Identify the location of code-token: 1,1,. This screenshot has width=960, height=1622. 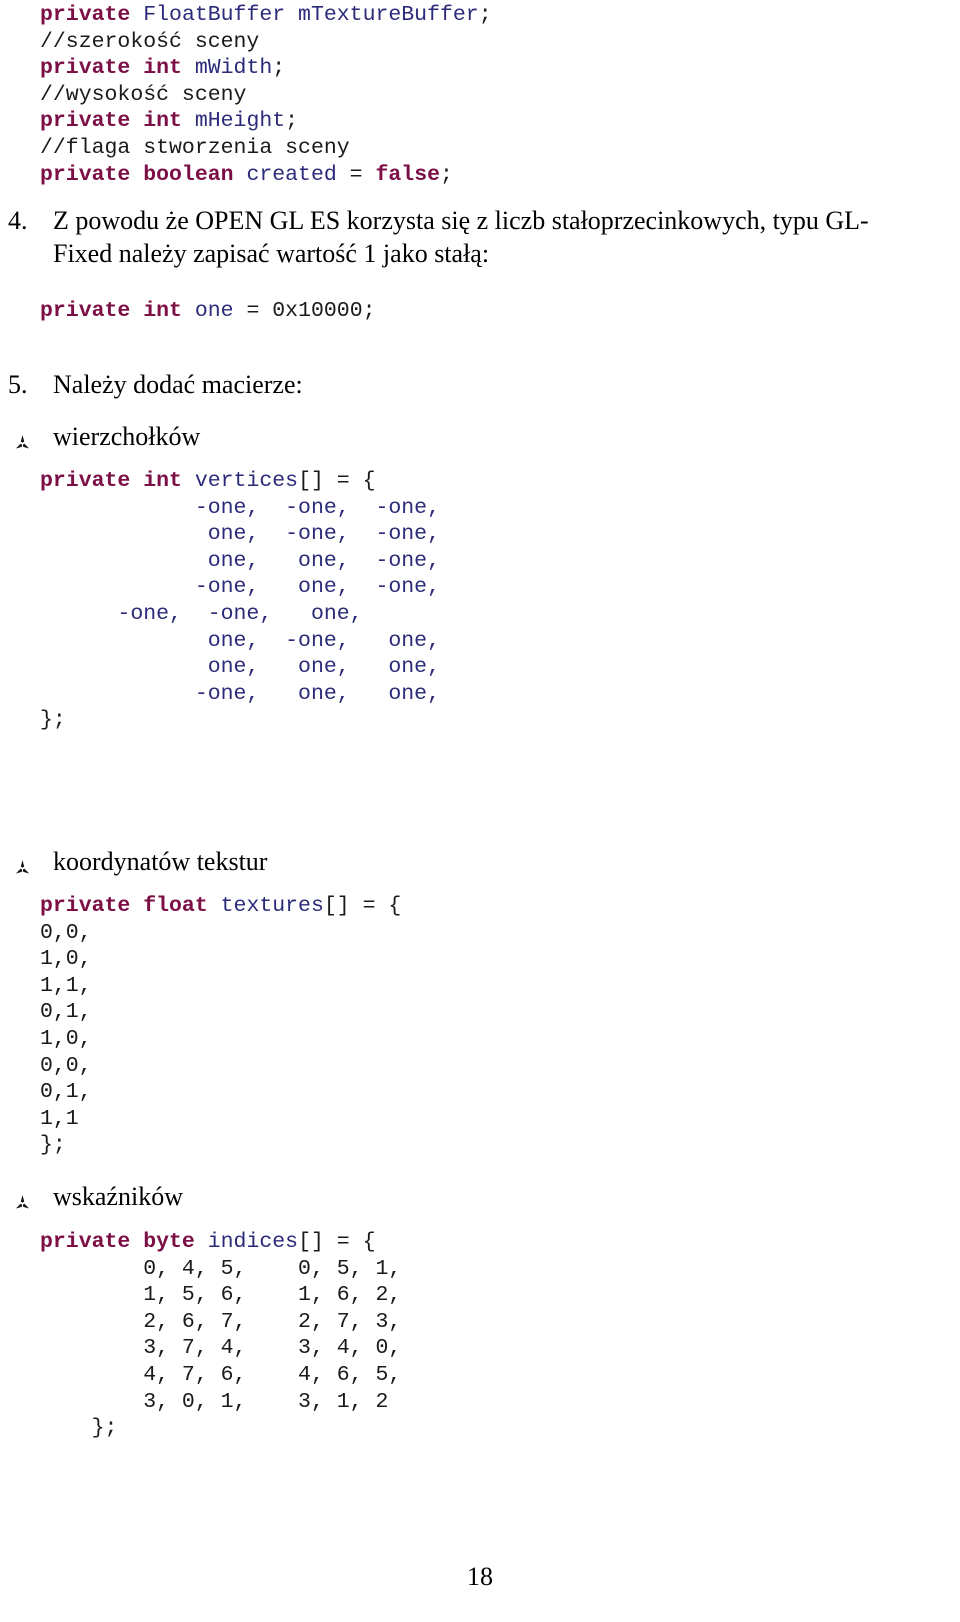
(66, 985).